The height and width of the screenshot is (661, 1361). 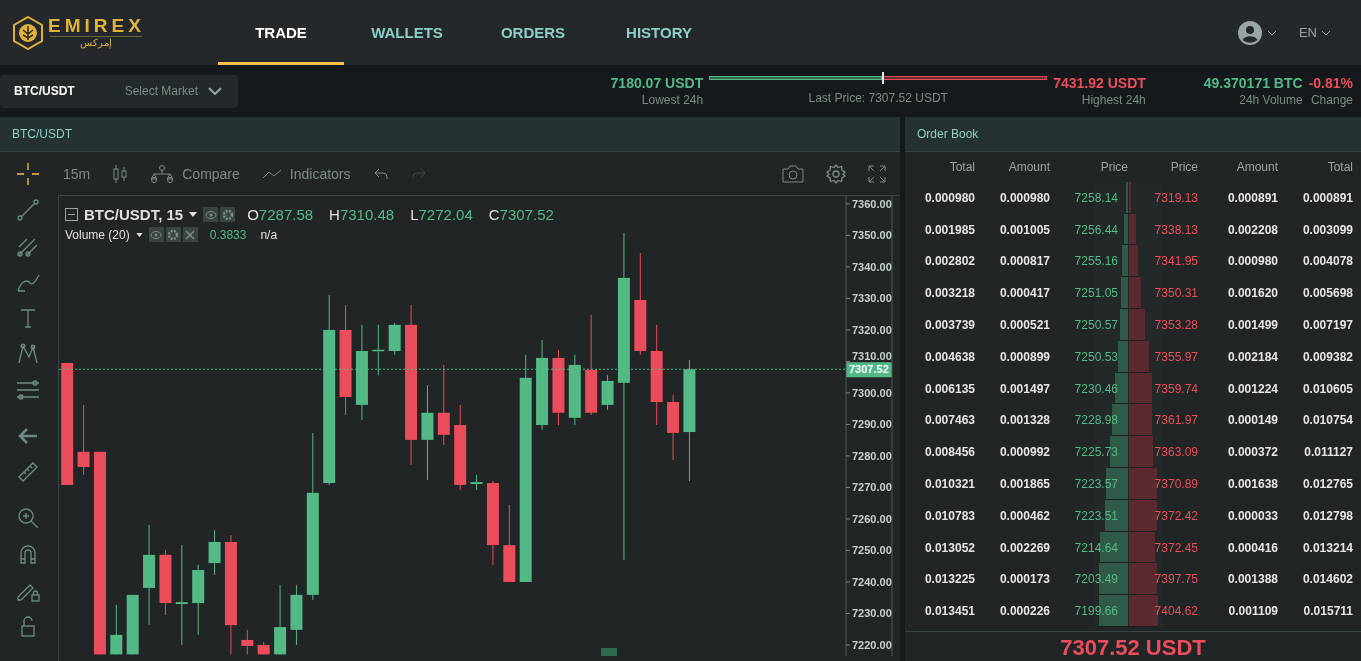 I want to click on fullscreen-icon, so click(x=877, y=173).